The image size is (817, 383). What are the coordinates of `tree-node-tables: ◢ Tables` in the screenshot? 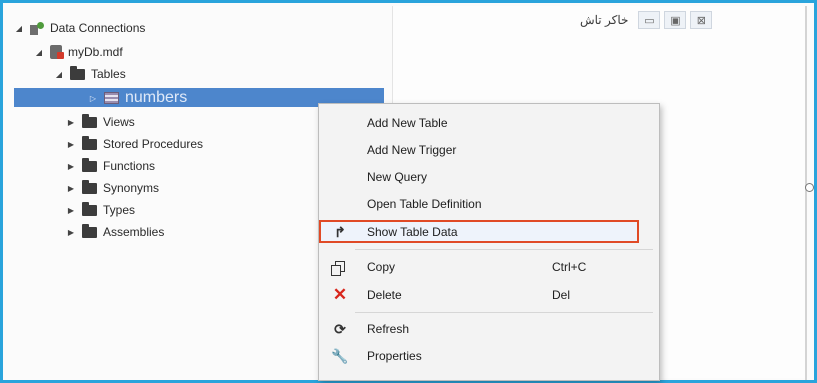 It's located at (90, 74).